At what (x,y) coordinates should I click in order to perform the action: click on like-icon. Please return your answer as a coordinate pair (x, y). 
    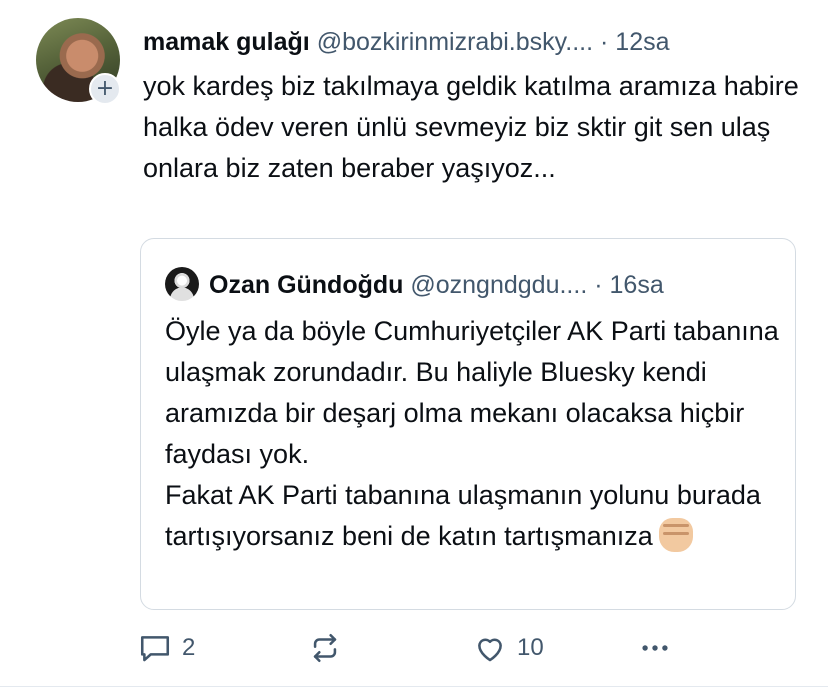
    Looking at the image, I should click on (490, 650).